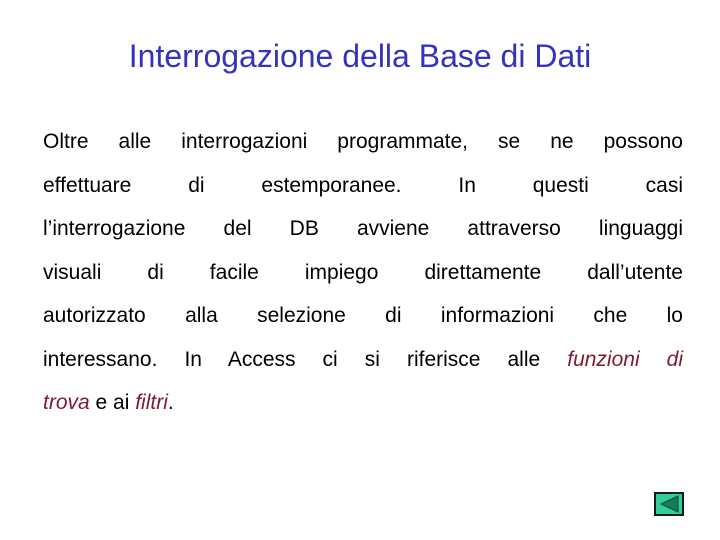 Image resolution: width=720 pixels, height=540 pixels. What do you see at coordinates (363, 403) in the screenshot?
I see `body-line: trova e ai filtri.` at bounding box center [363, 403].